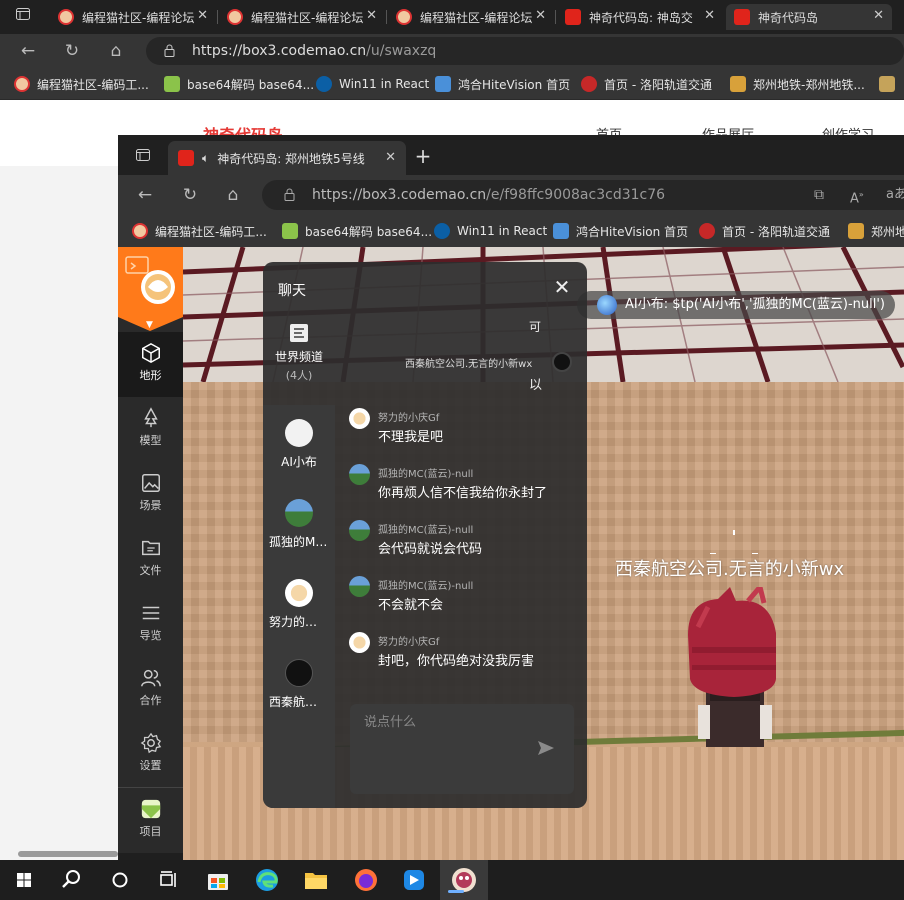  What do you see at coordinates (150, 754) in the screenshot?
I see `sidebar-item-settings: 设置` at bounding box center [150, 754].